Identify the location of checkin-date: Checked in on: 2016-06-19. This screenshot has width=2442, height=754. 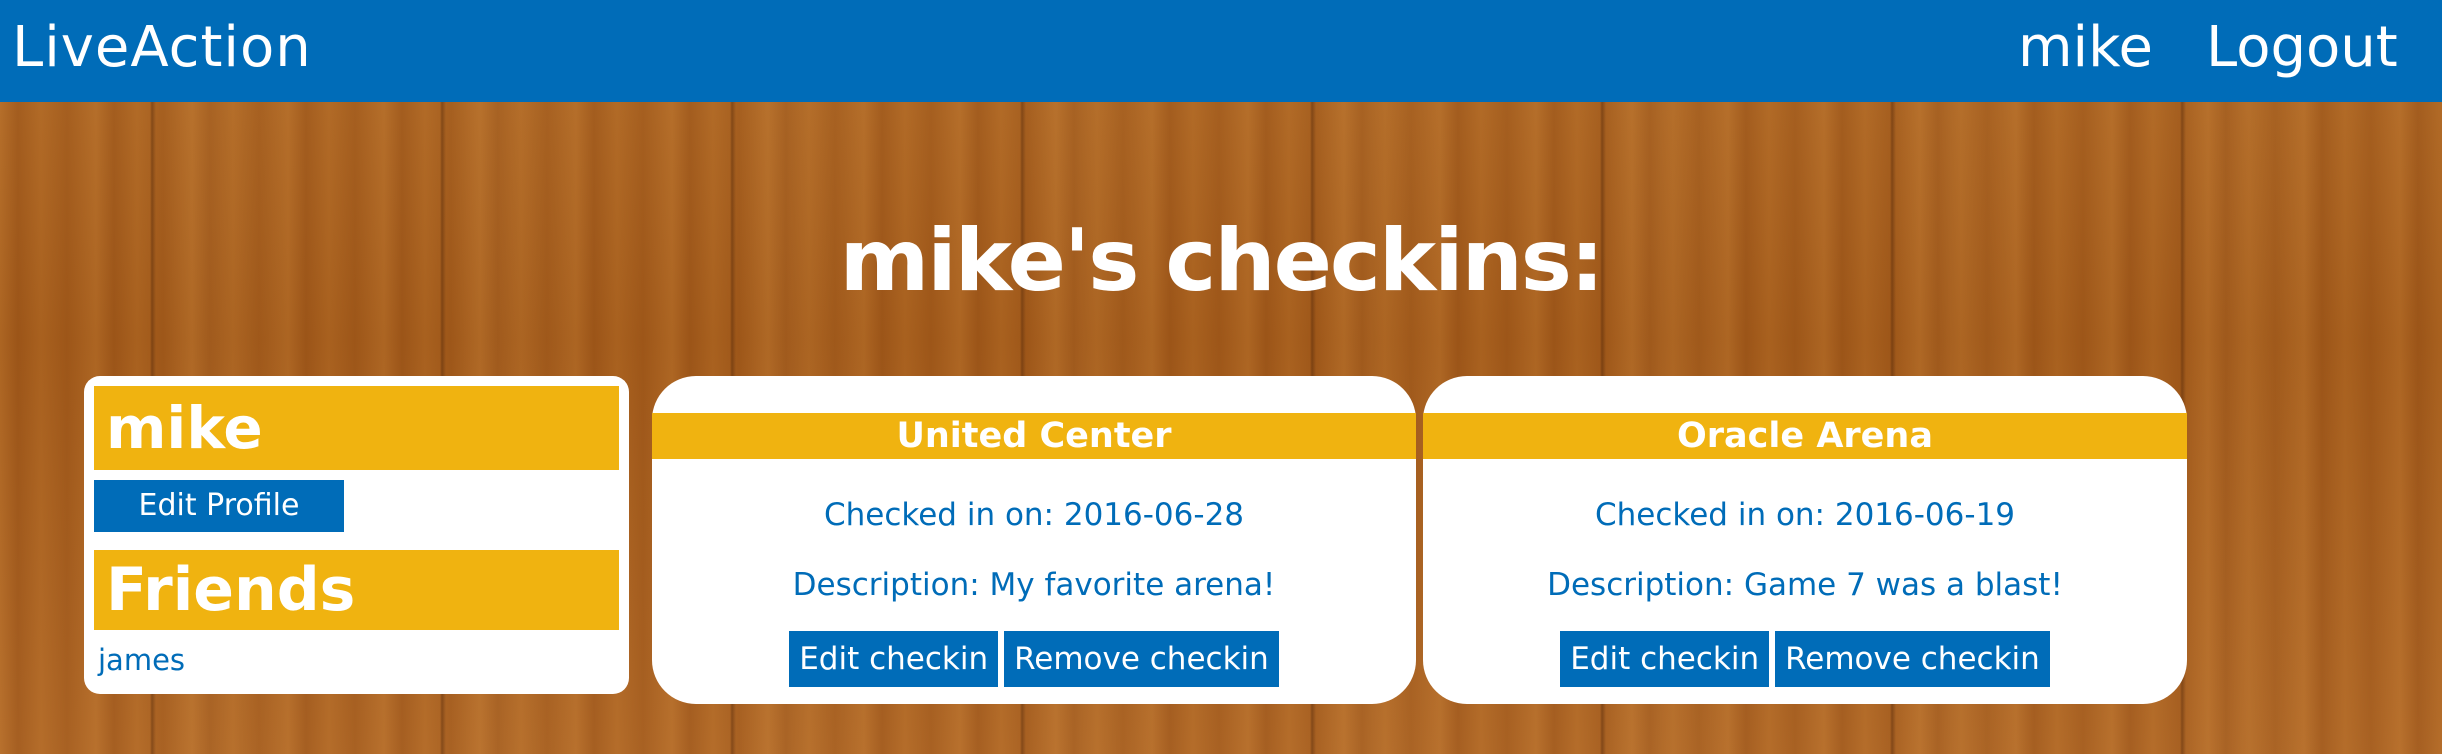
(1805, 515).